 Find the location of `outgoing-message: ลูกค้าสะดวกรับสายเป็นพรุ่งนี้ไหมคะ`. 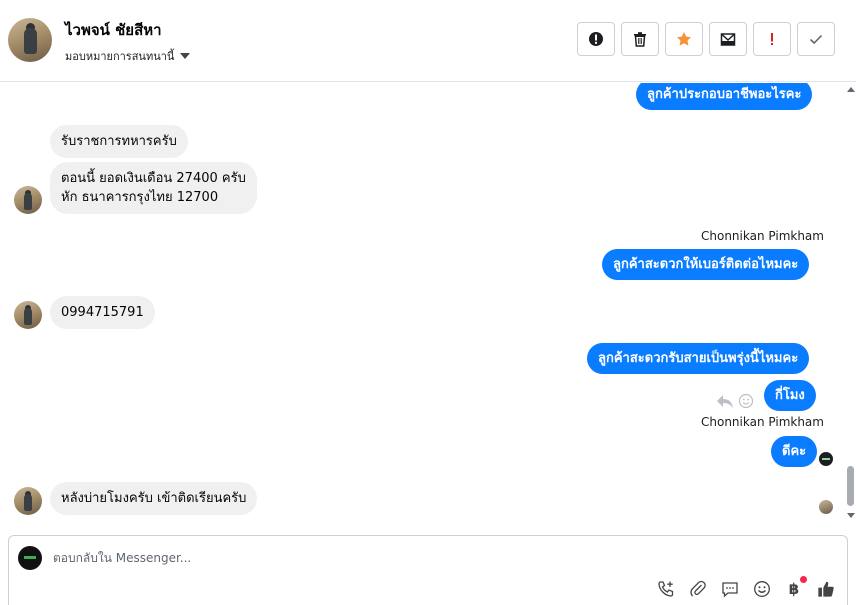

outgoing-message: ลูกค้าสะดวกรับสายเป็นพรุ่งนี้ไหมคะ is located at coordinates (698, 358).